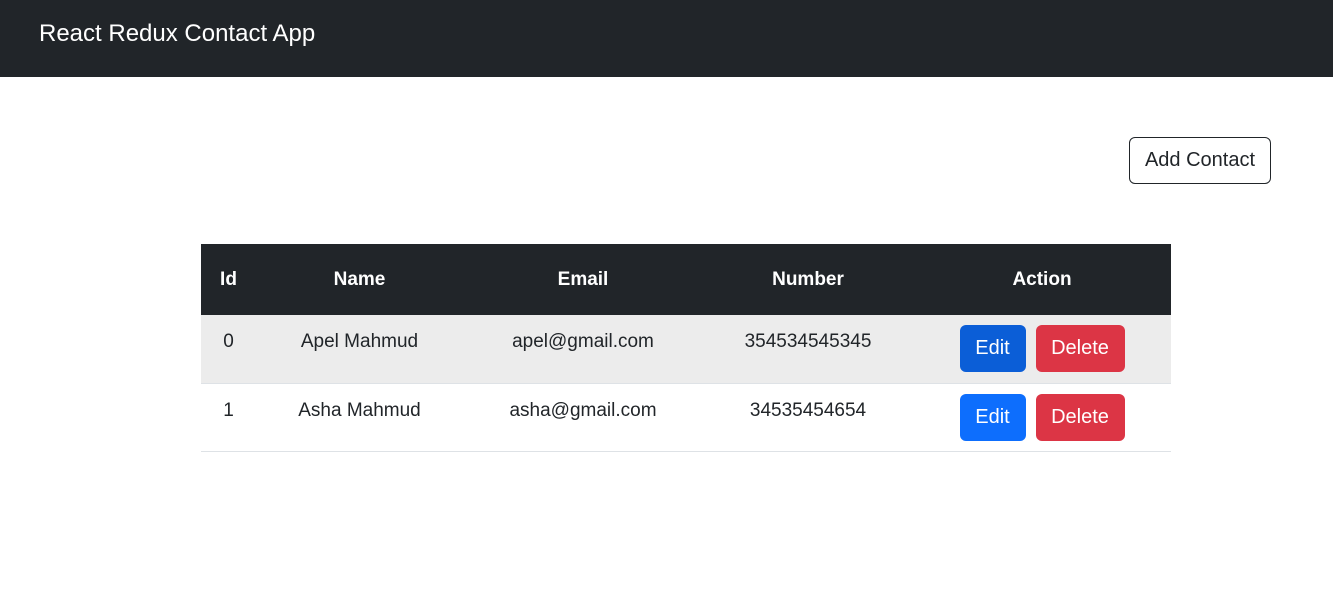  Describe the element at coordinates (808, 279) in the screenshot. I see `column-header-number: Number` at that location.